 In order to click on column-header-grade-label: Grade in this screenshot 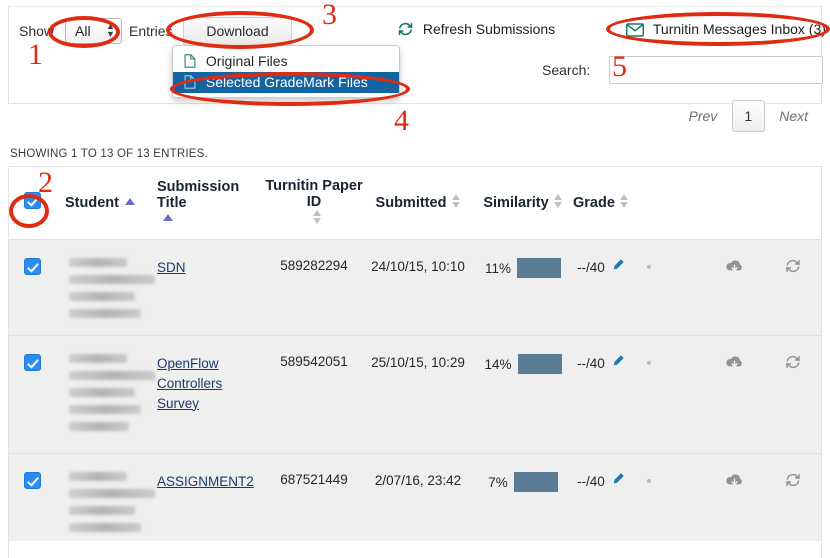, I will do `click(594, 203)`.